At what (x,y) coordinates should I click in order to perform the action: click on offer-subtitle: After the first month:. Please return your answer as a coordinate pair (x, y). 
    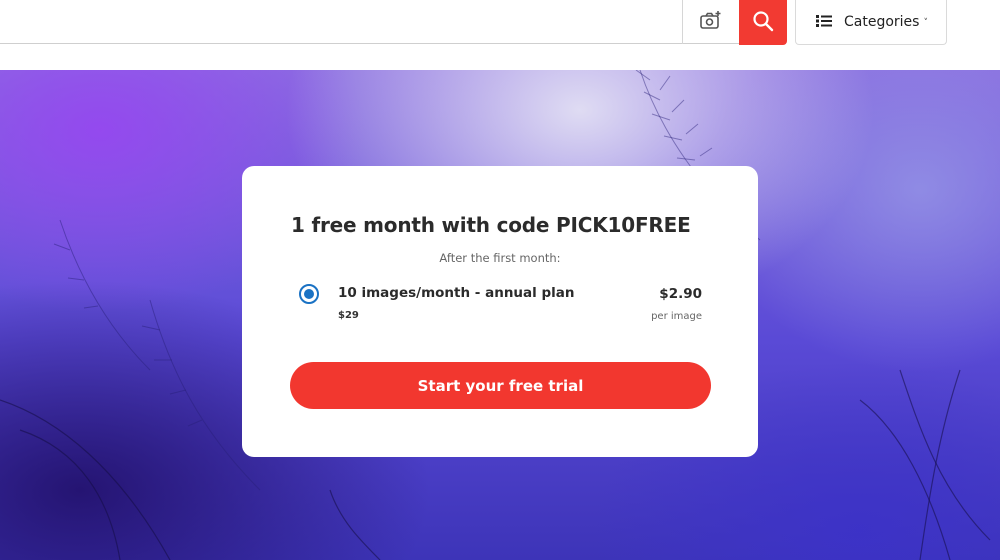
    Looking at the image, I should click on (500, 258).